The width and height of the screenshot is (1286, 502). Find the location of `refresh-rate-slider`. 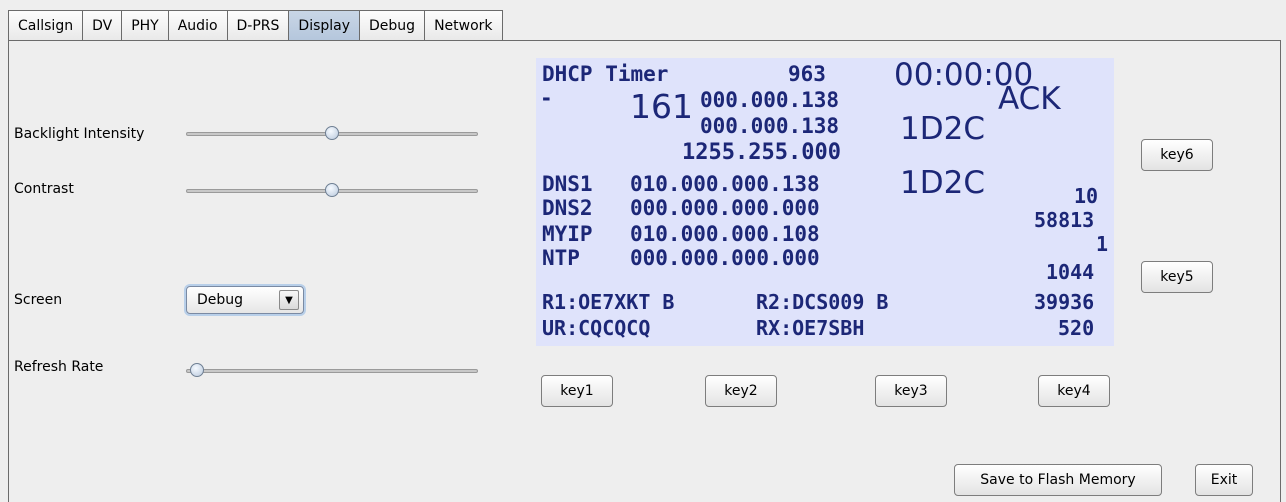

refresh-rate-slider is located at coordinates (332, 371).